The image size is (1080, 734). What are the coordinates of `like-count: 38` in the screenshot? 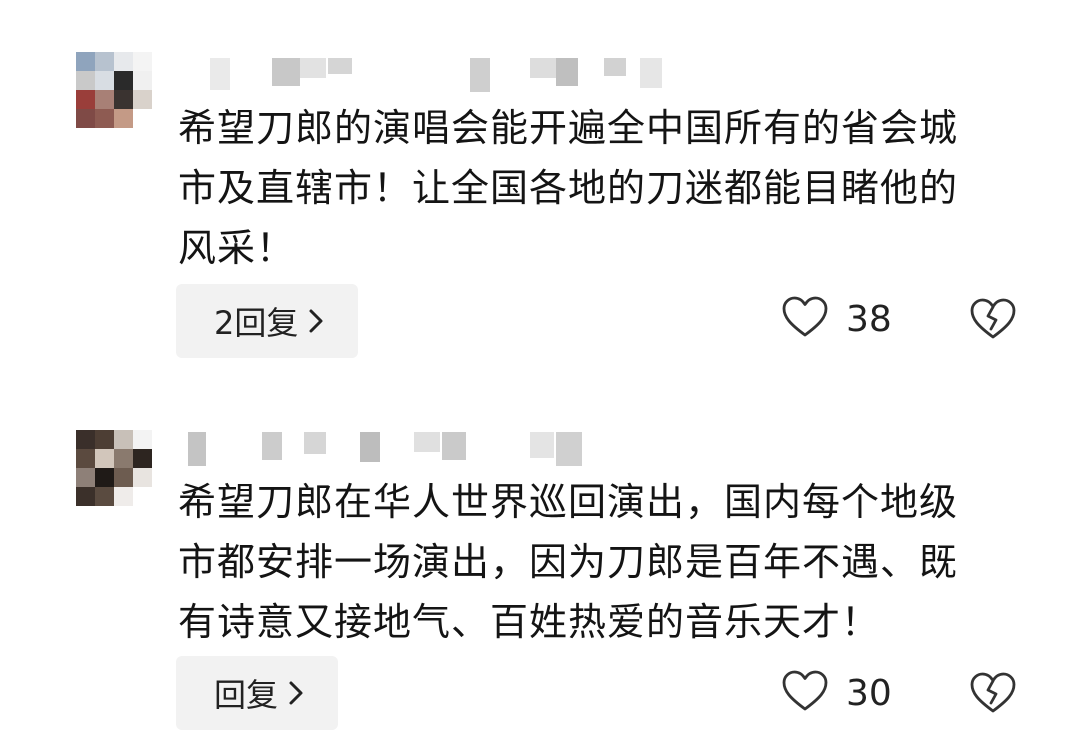 It's located at (869, 319).